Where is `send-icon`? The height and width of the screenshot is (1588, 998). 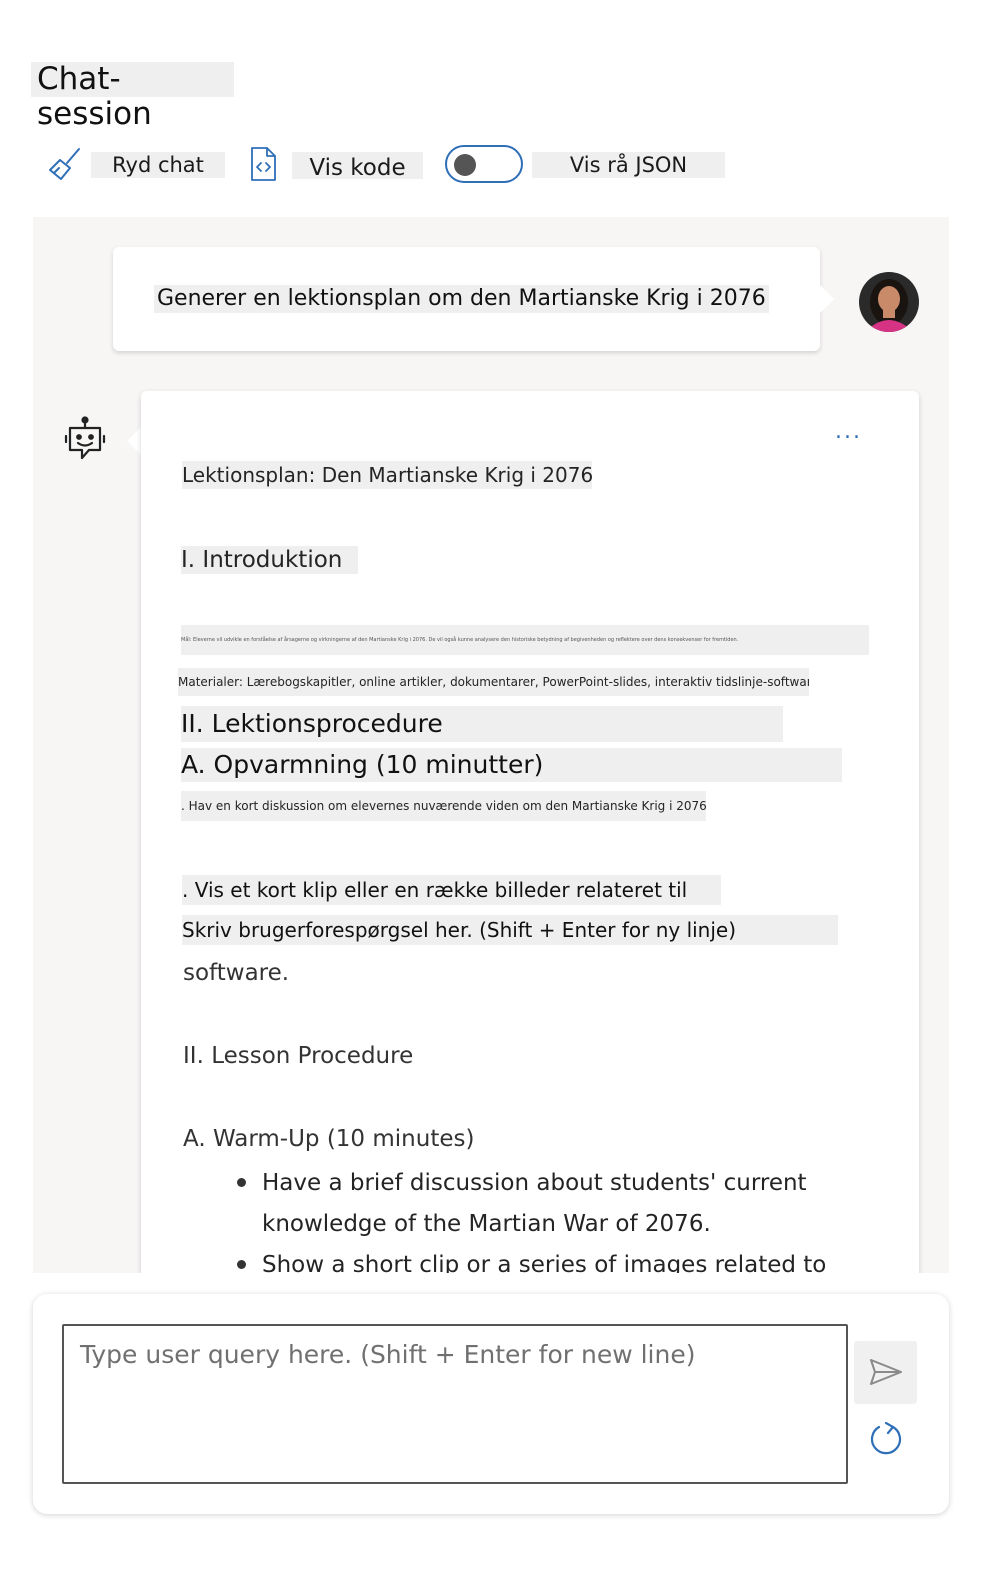 send-icon is located at coordinates (886, 1372).